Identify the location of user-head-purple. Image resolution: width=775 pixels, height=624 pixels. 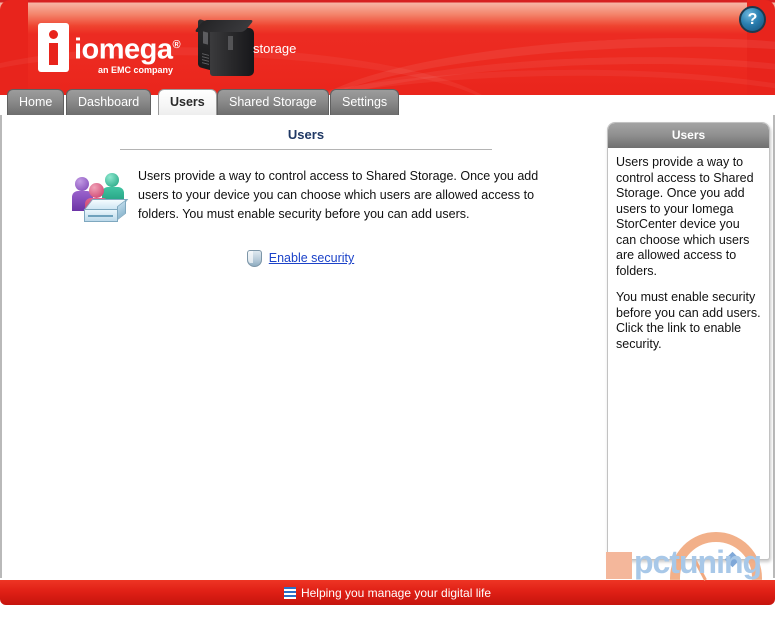
(82, 184).